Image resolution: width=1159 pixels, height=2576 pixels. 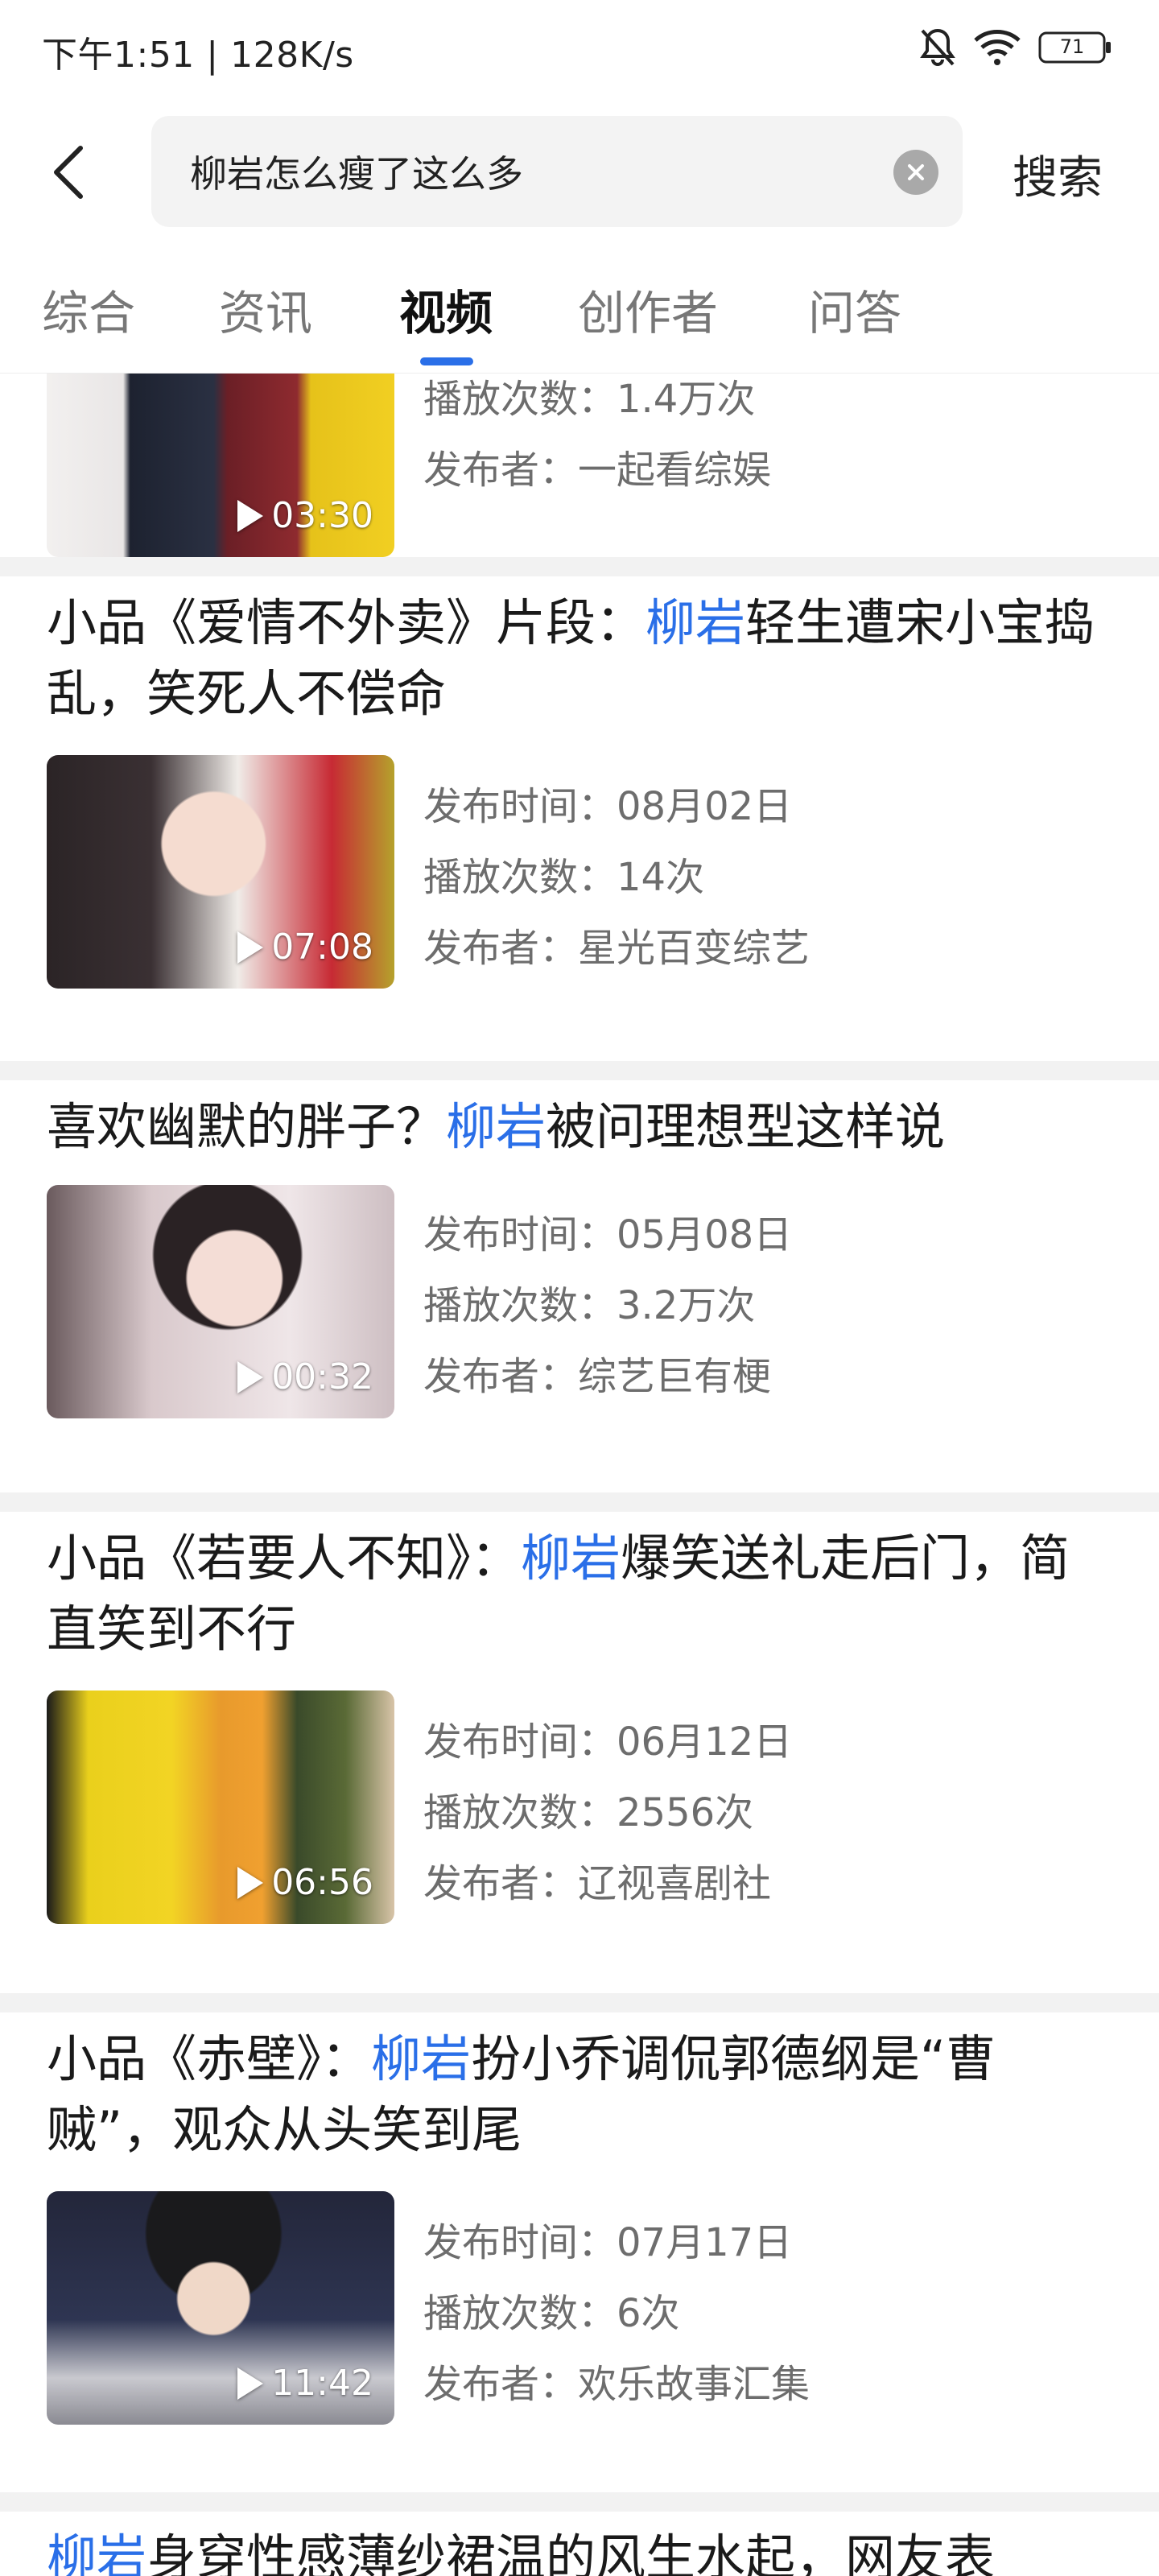 What do you see at coordinates (582, 2549) in the screenshot?
I see `video-title: 柳岩身穿性感薄纱裙温的风生水起，网友表` at bounding box center [582, 2549].